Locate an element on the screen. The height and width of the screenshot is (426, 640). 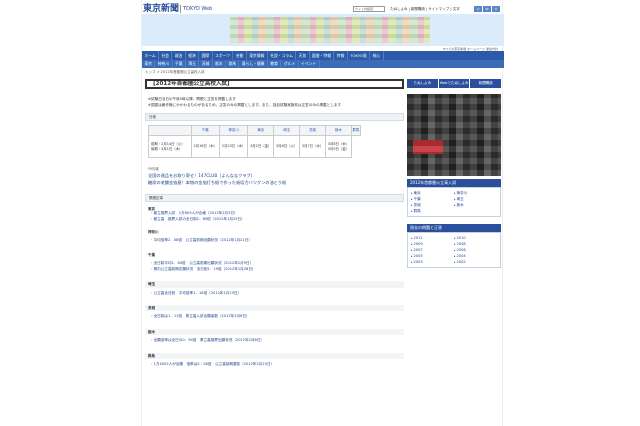
region-heading: 茨城 is located at coordinates (274, 308).